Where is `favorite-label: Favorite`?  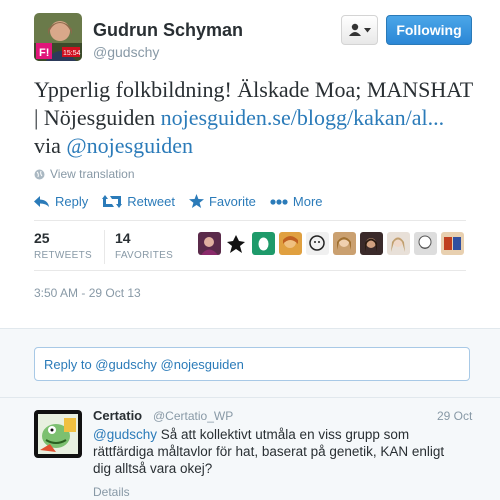
favorite-label: Favorite is located at coordinates (232, 201).